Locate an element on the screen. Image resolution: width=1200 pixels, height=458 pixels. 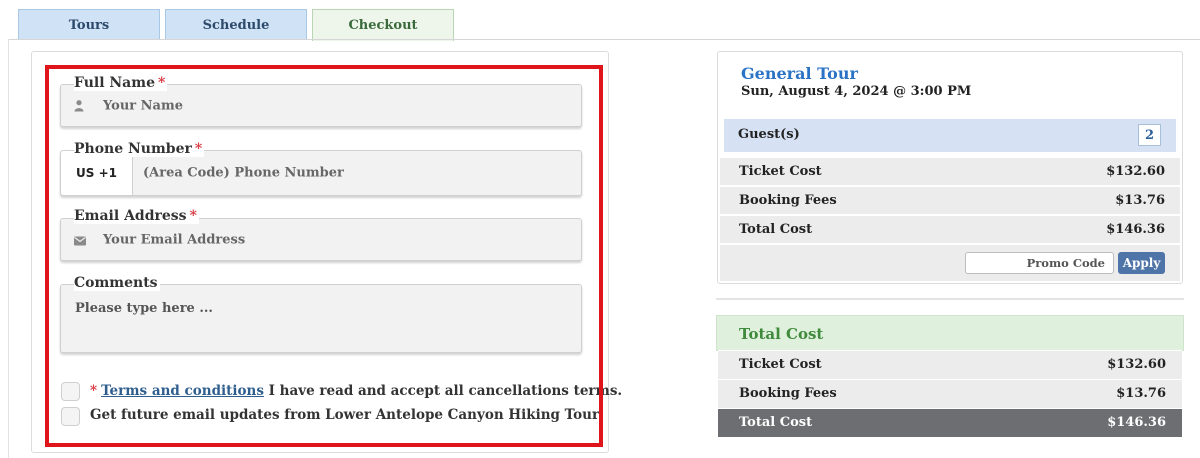
total-row: Ticket Cost $132.60 is located at coordinates (950, 364).